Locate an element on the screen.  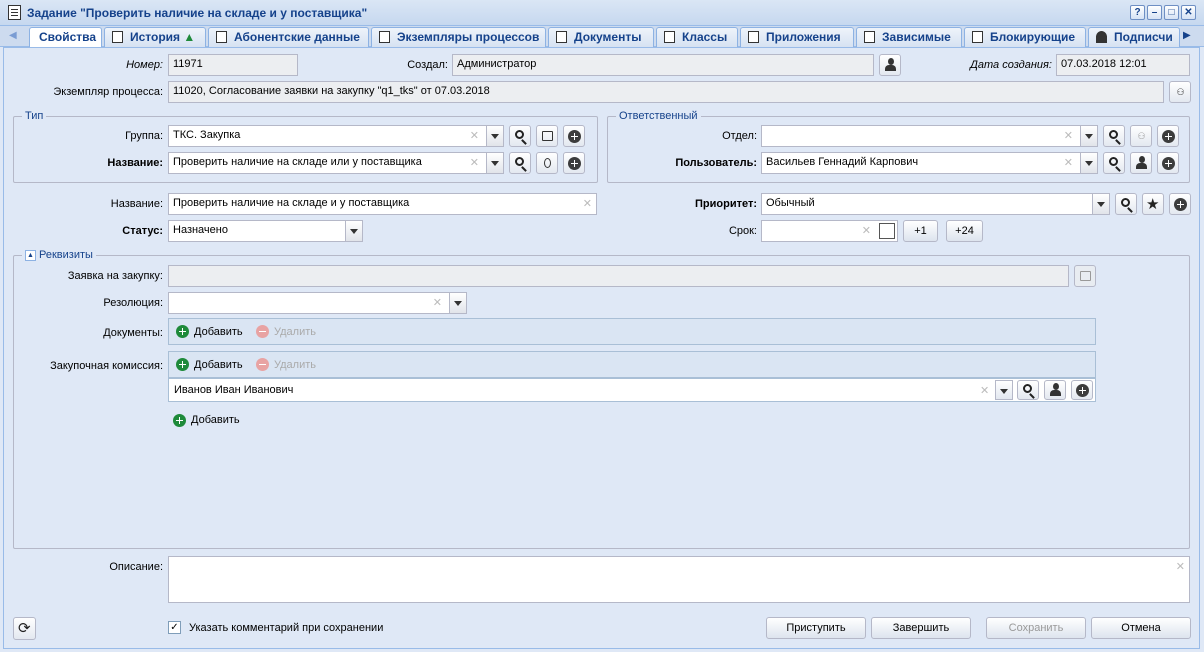
help-button: ? is located at coordinates (1137, 12).